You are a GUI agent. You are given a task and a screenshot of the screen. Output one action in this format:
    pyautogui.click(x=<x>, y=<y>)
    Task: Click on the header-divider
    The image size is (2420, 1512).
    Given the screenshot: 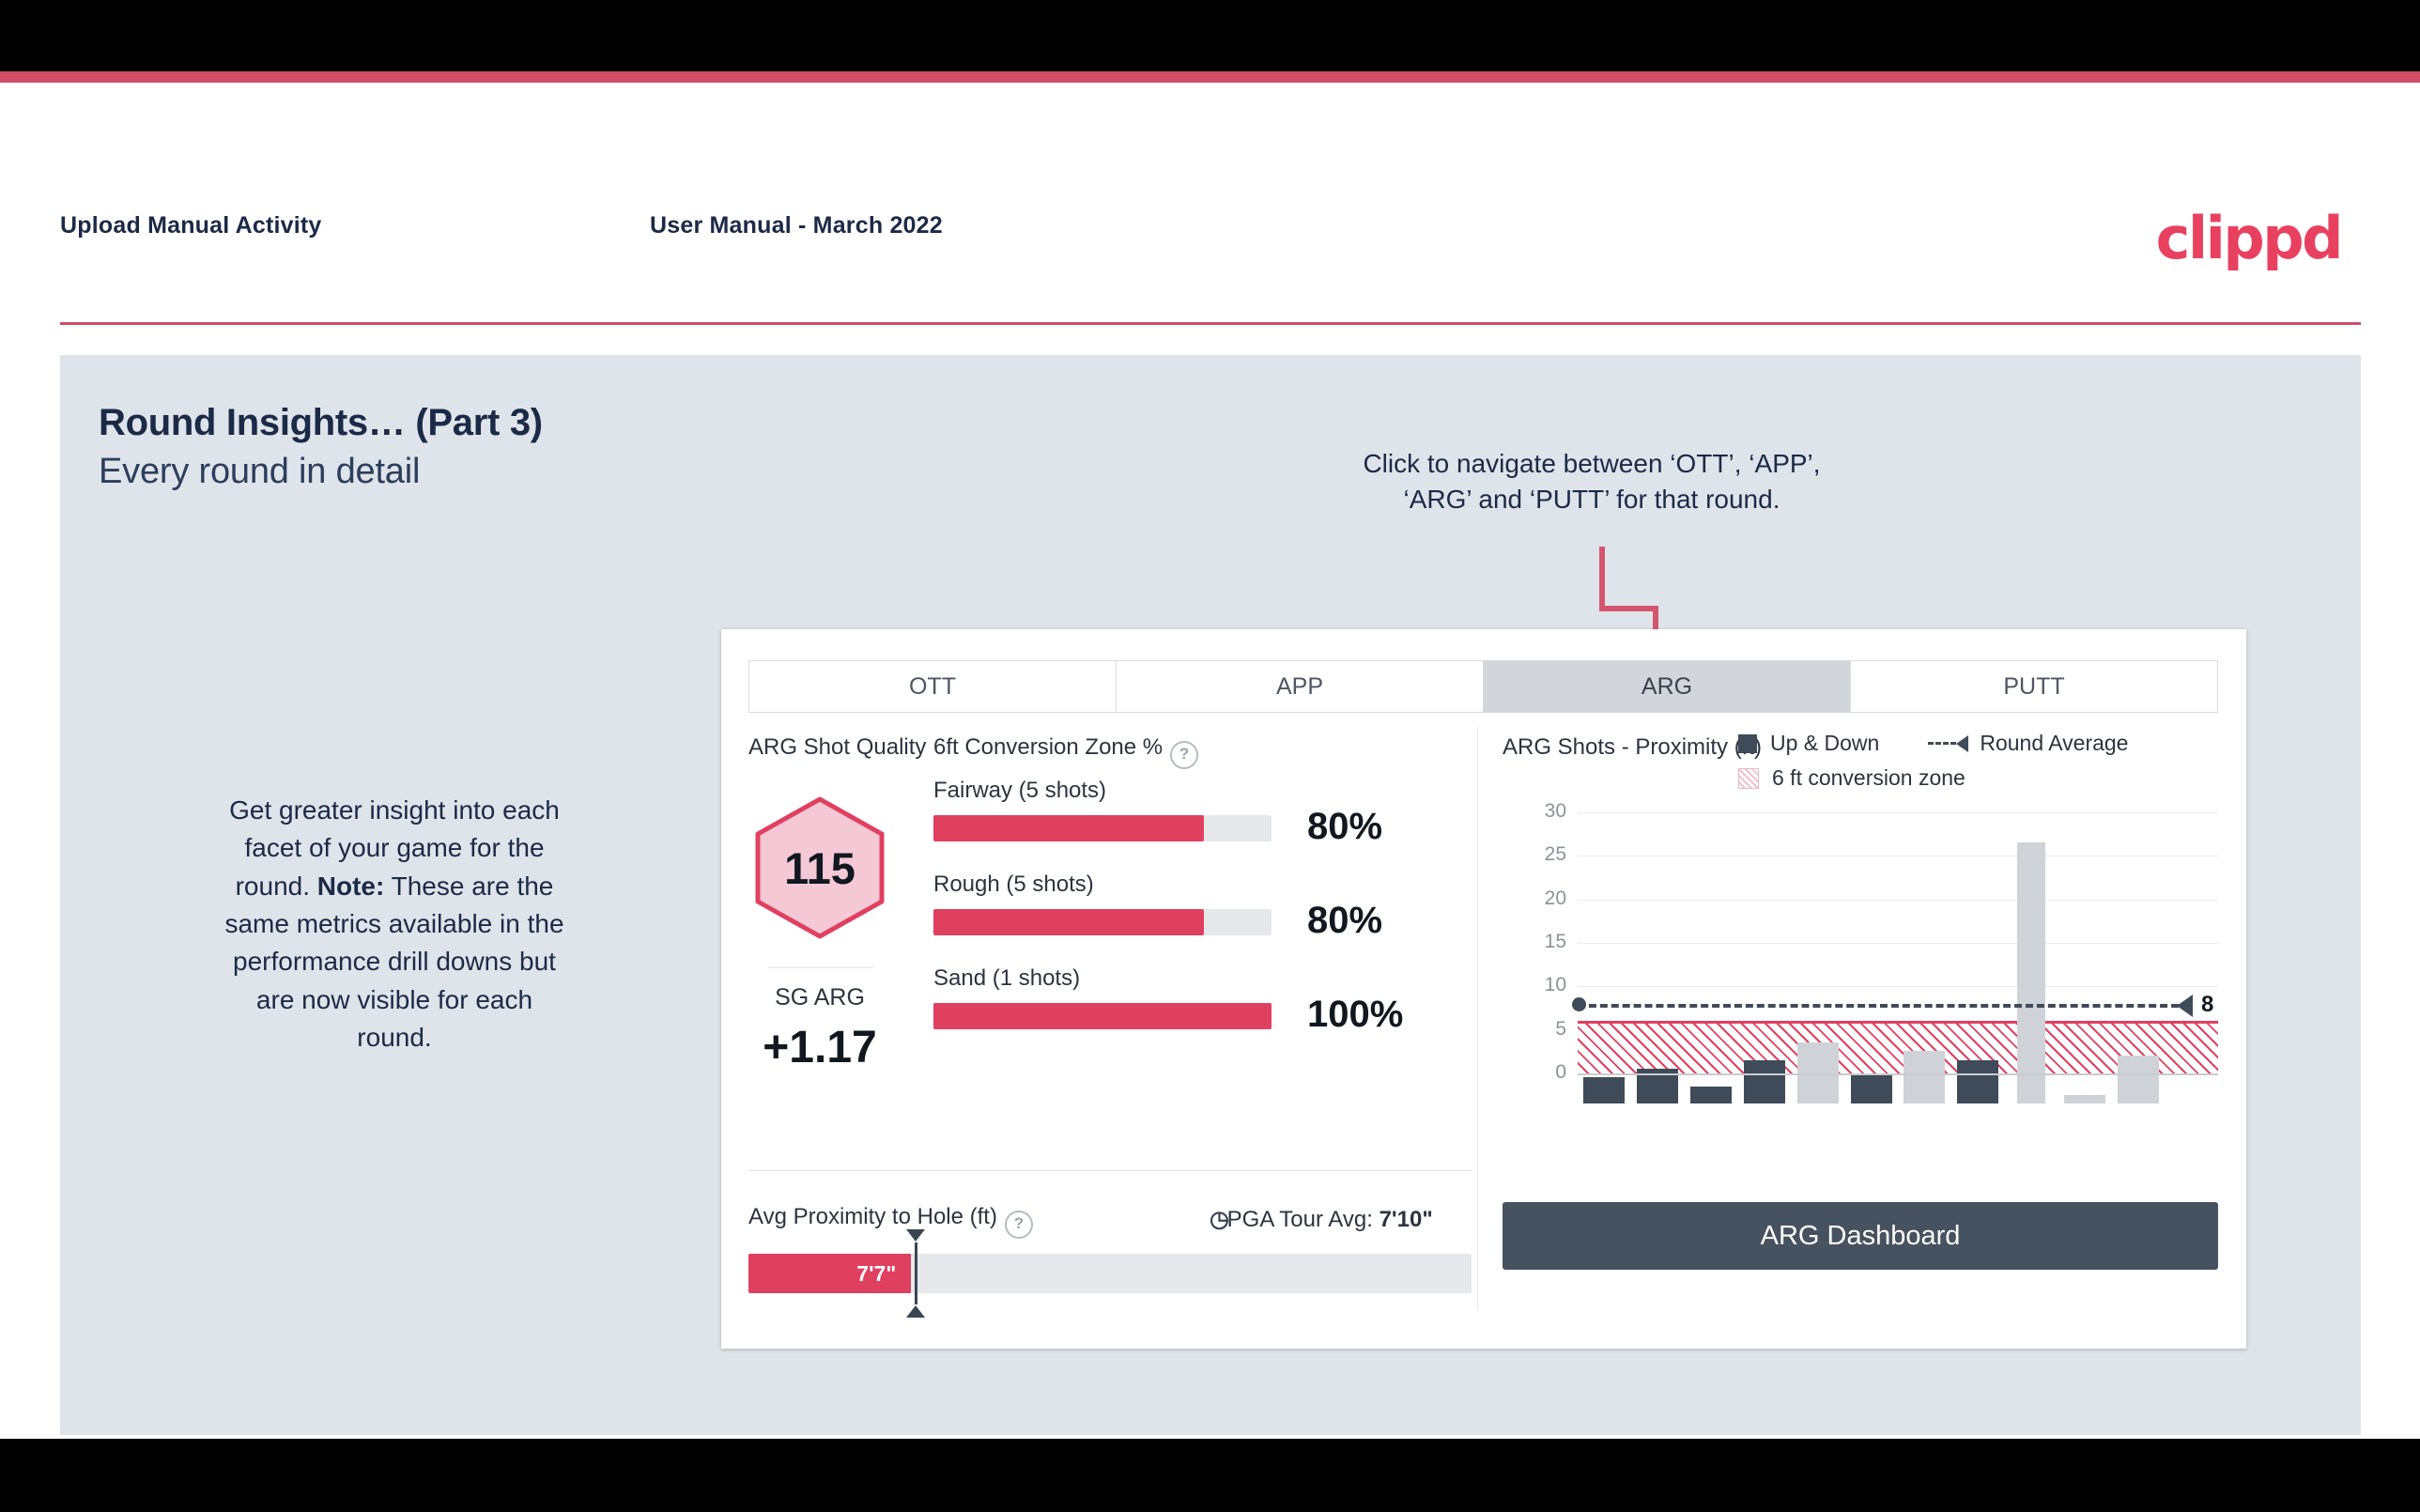 What is the action you would take?
    pyautogui.click(x=1210, y=323)
    